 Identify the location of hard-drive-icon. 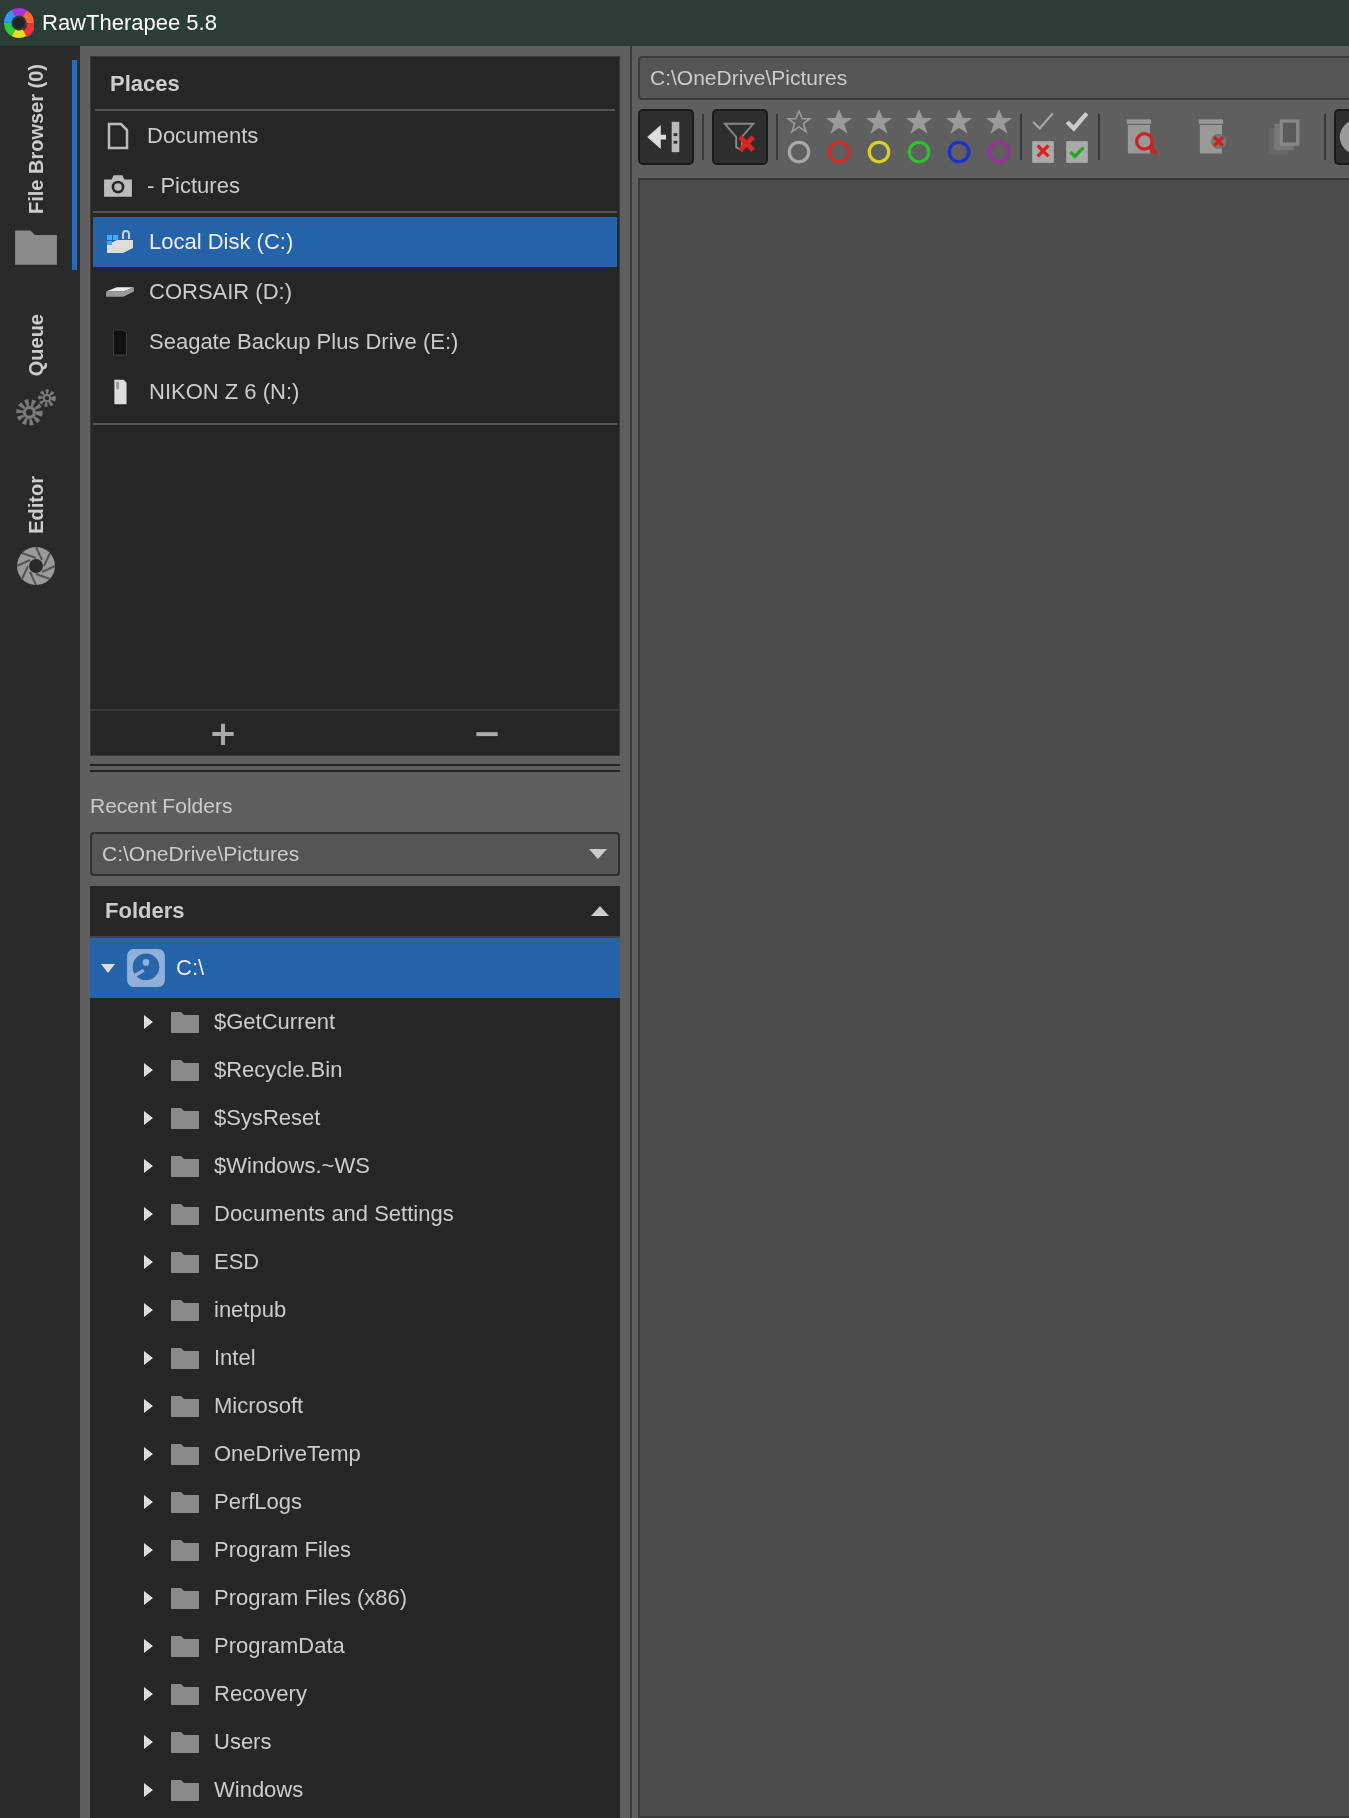
(146, 968).